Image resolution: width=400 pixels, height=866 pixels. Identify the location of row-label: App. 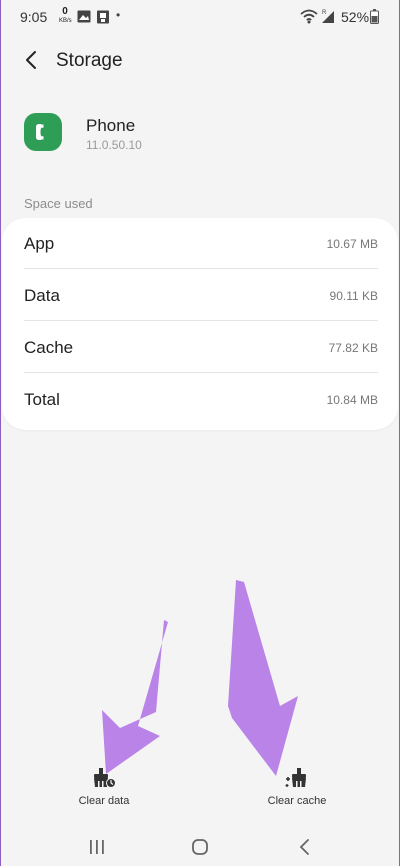
(39, 243).